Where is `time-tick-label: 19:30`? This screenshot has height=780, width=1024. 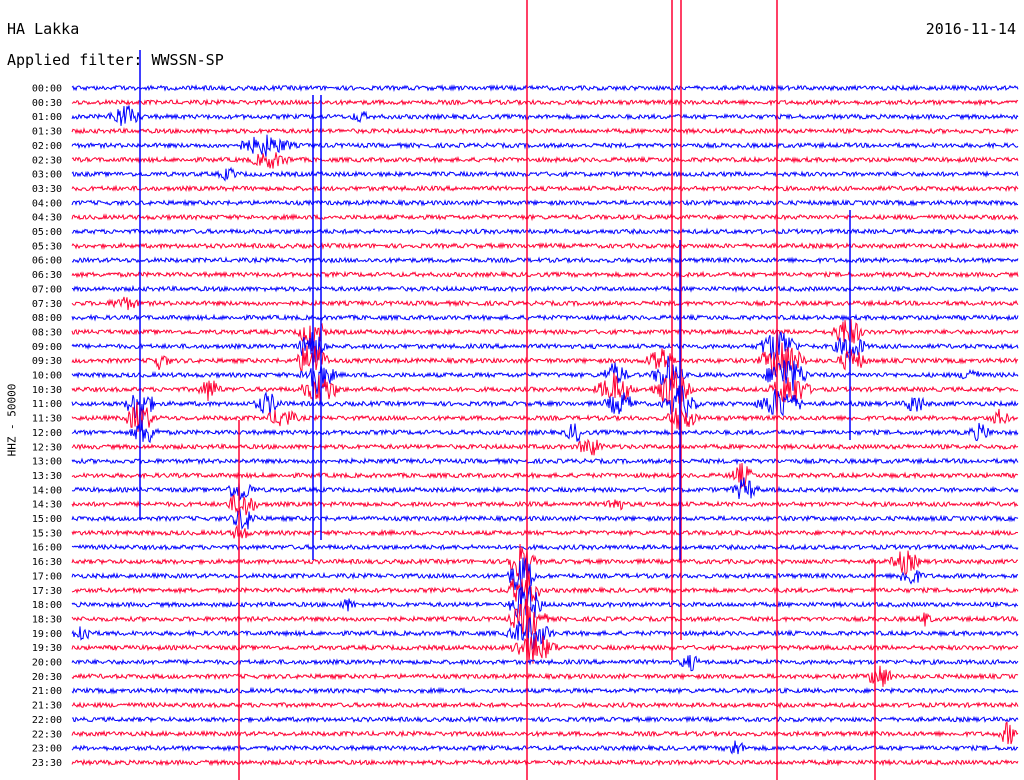 time-tick-label: 19:30 is located at coordinates (47, 648).